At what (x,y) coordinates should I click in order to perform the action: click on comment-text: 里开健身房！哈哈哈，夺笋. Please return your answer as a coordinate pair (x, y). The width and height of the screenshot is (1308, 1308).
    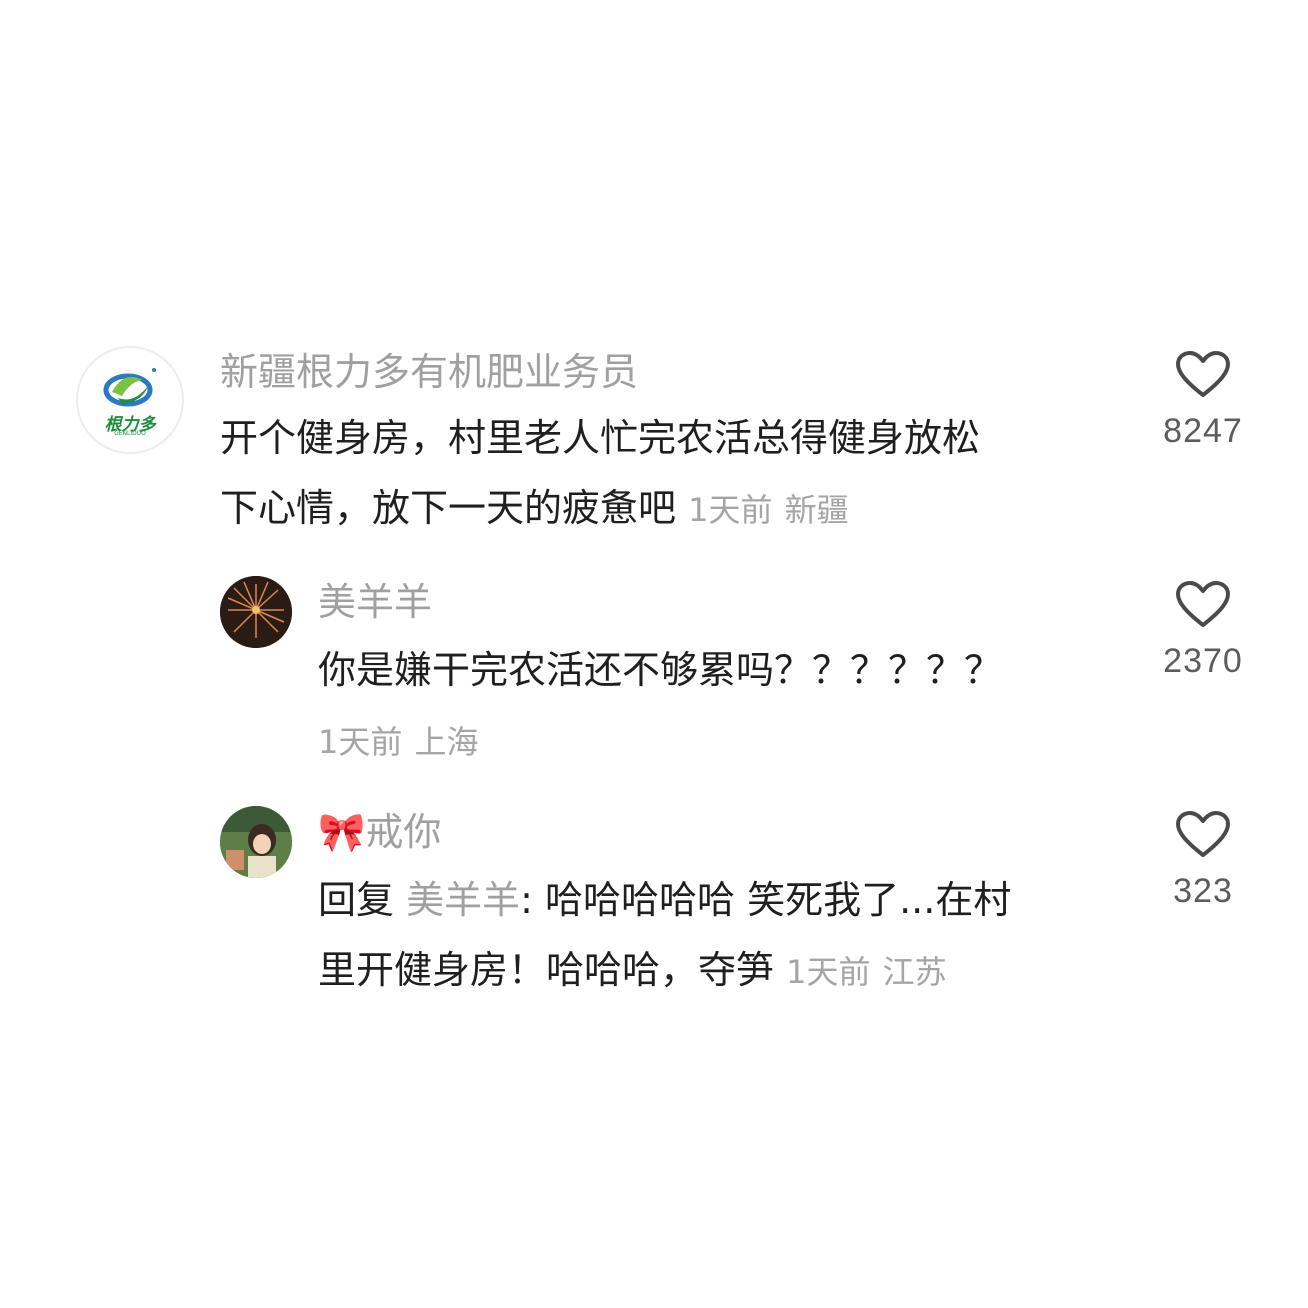
    Looking at the image, I should click on (546, 970).